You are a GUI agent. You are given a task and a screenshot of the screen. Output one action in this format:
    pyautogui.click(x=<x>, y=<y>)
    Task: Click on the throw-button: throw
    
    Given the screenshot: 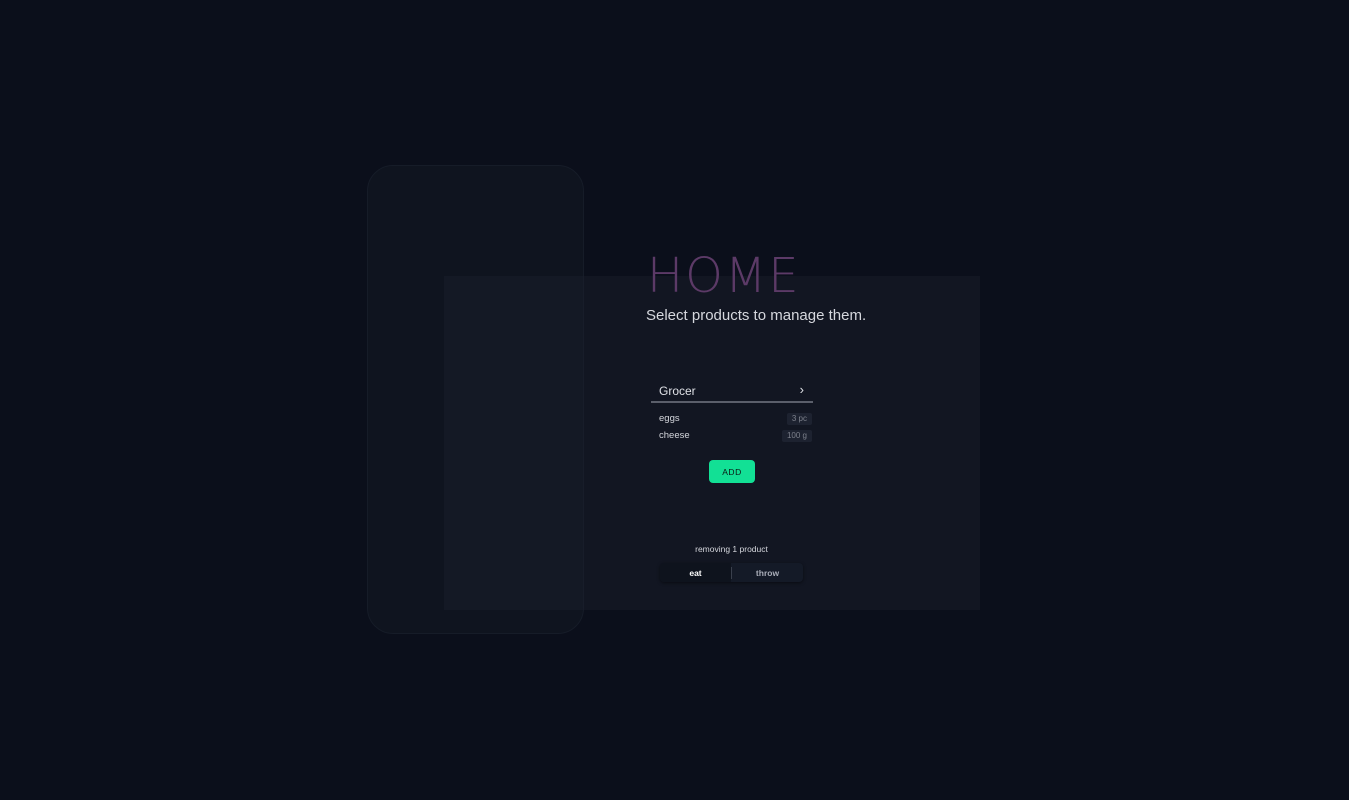 What is the action you would take?
    pyautogui.click(x=767, y=572)
    